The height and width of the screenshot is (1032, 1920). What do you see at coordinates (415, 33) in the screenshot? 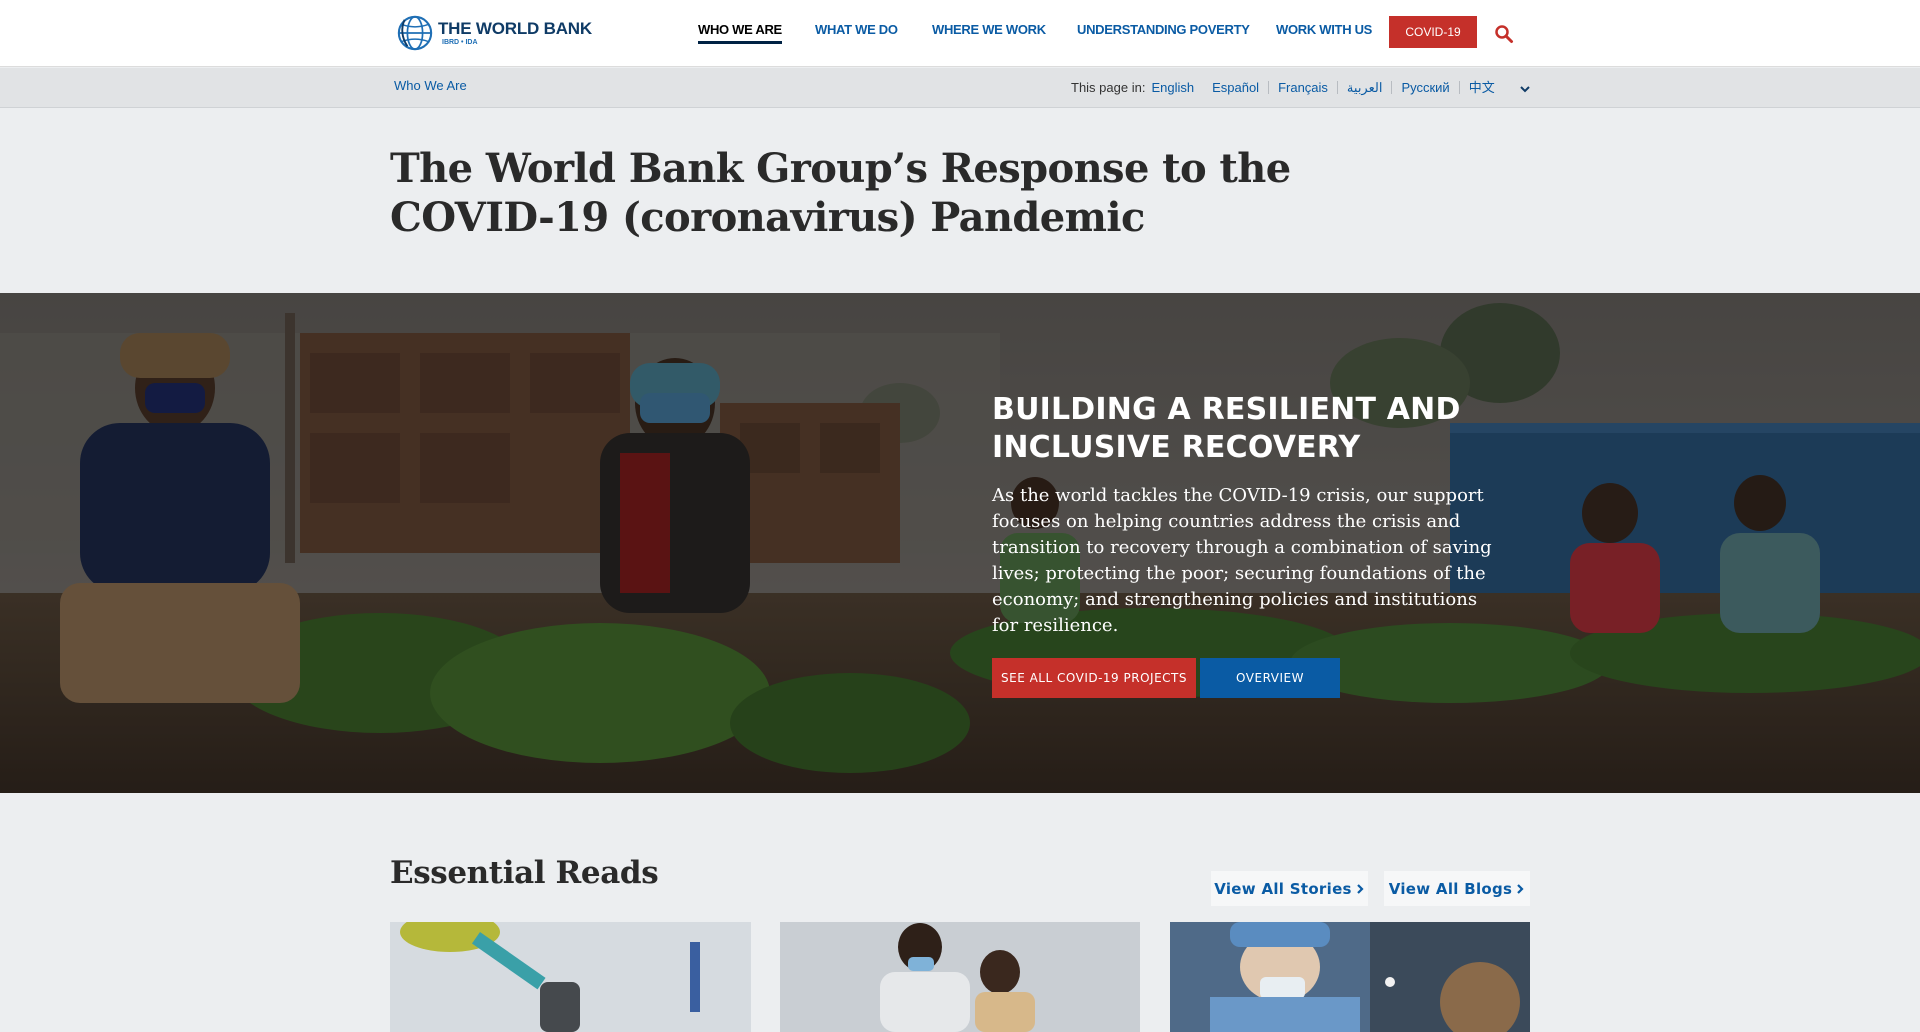
I see `globe-icon` at bounding box center [415, 33].